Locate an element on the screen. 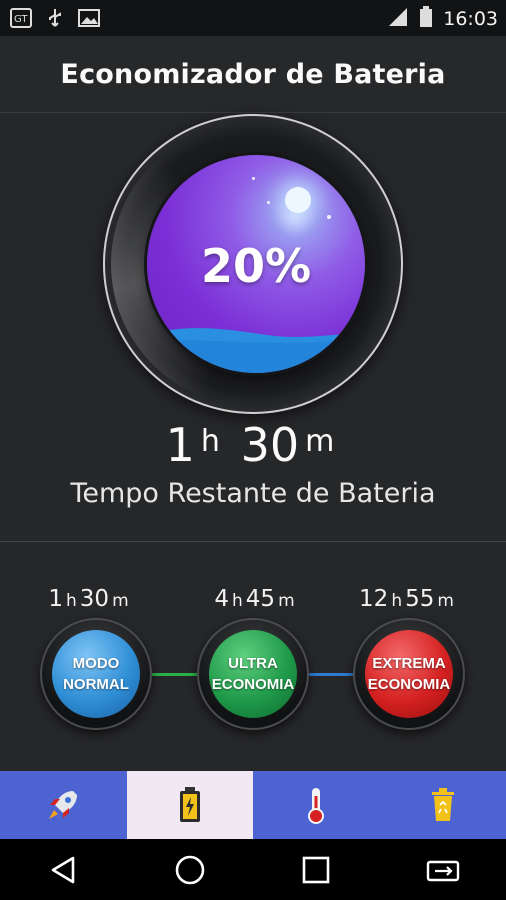 The image size is (506, 900). mode-normal-line2: NORMAL is located at coordinates (96, 684).